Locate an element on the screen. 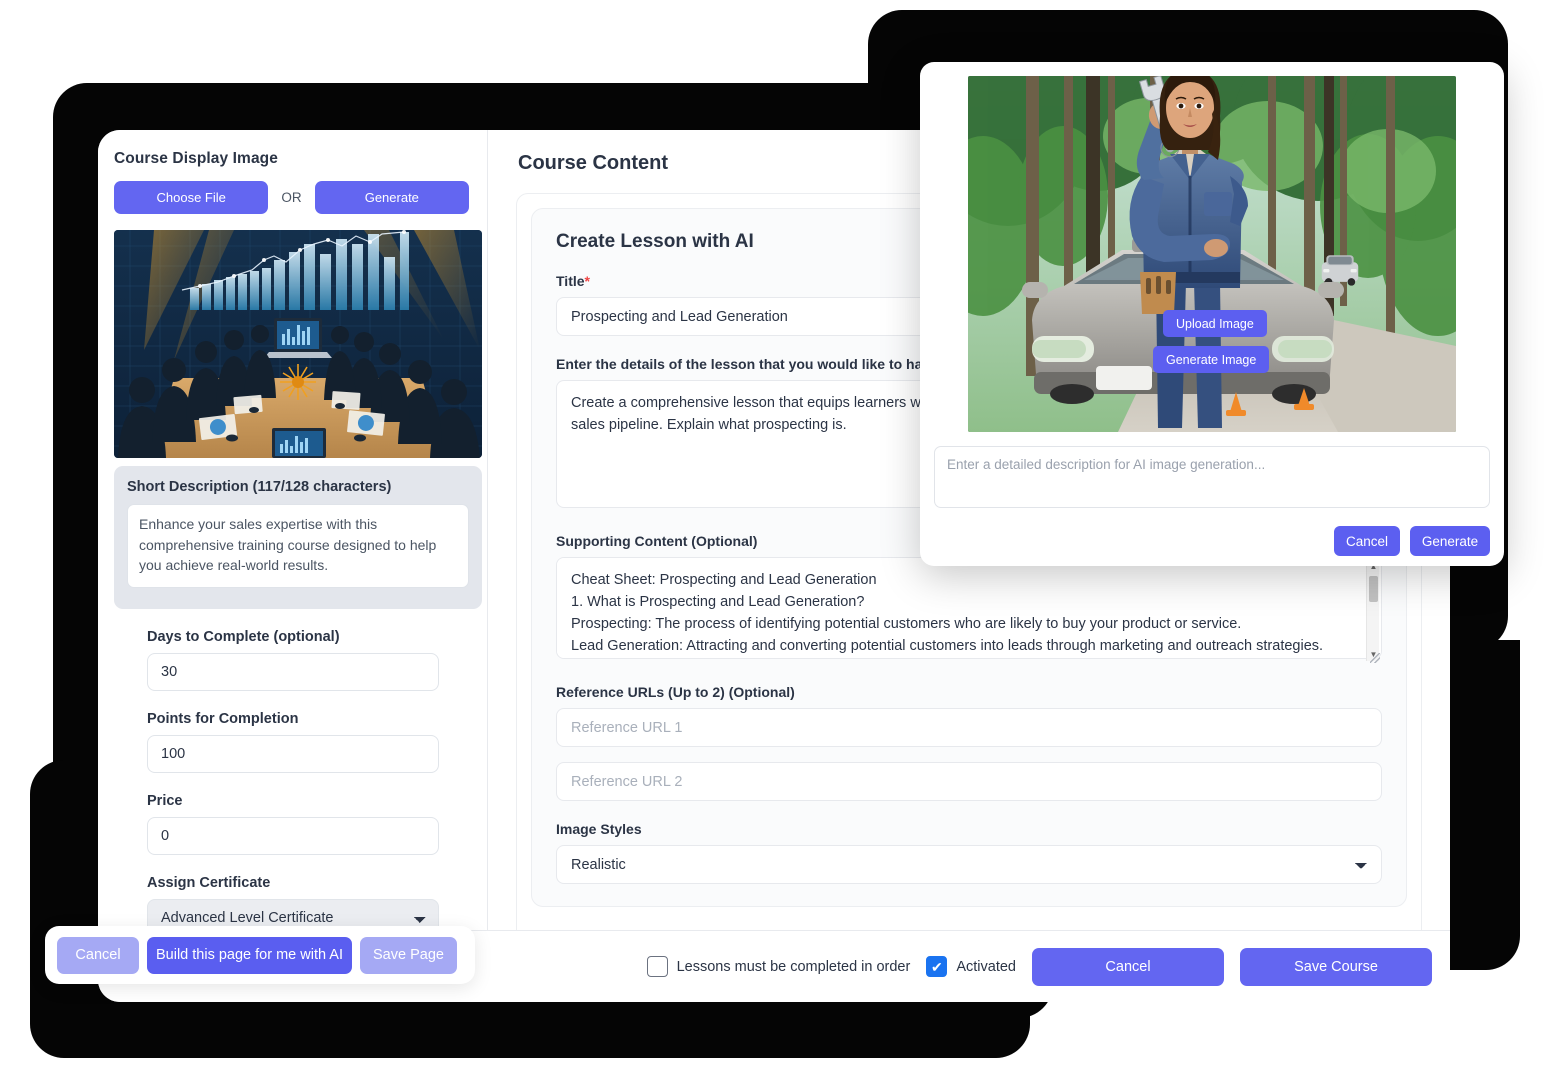 The width and height of the screenshot is (1561, 1070). save-page-button: Save Page is located at coordinates (408, 955).